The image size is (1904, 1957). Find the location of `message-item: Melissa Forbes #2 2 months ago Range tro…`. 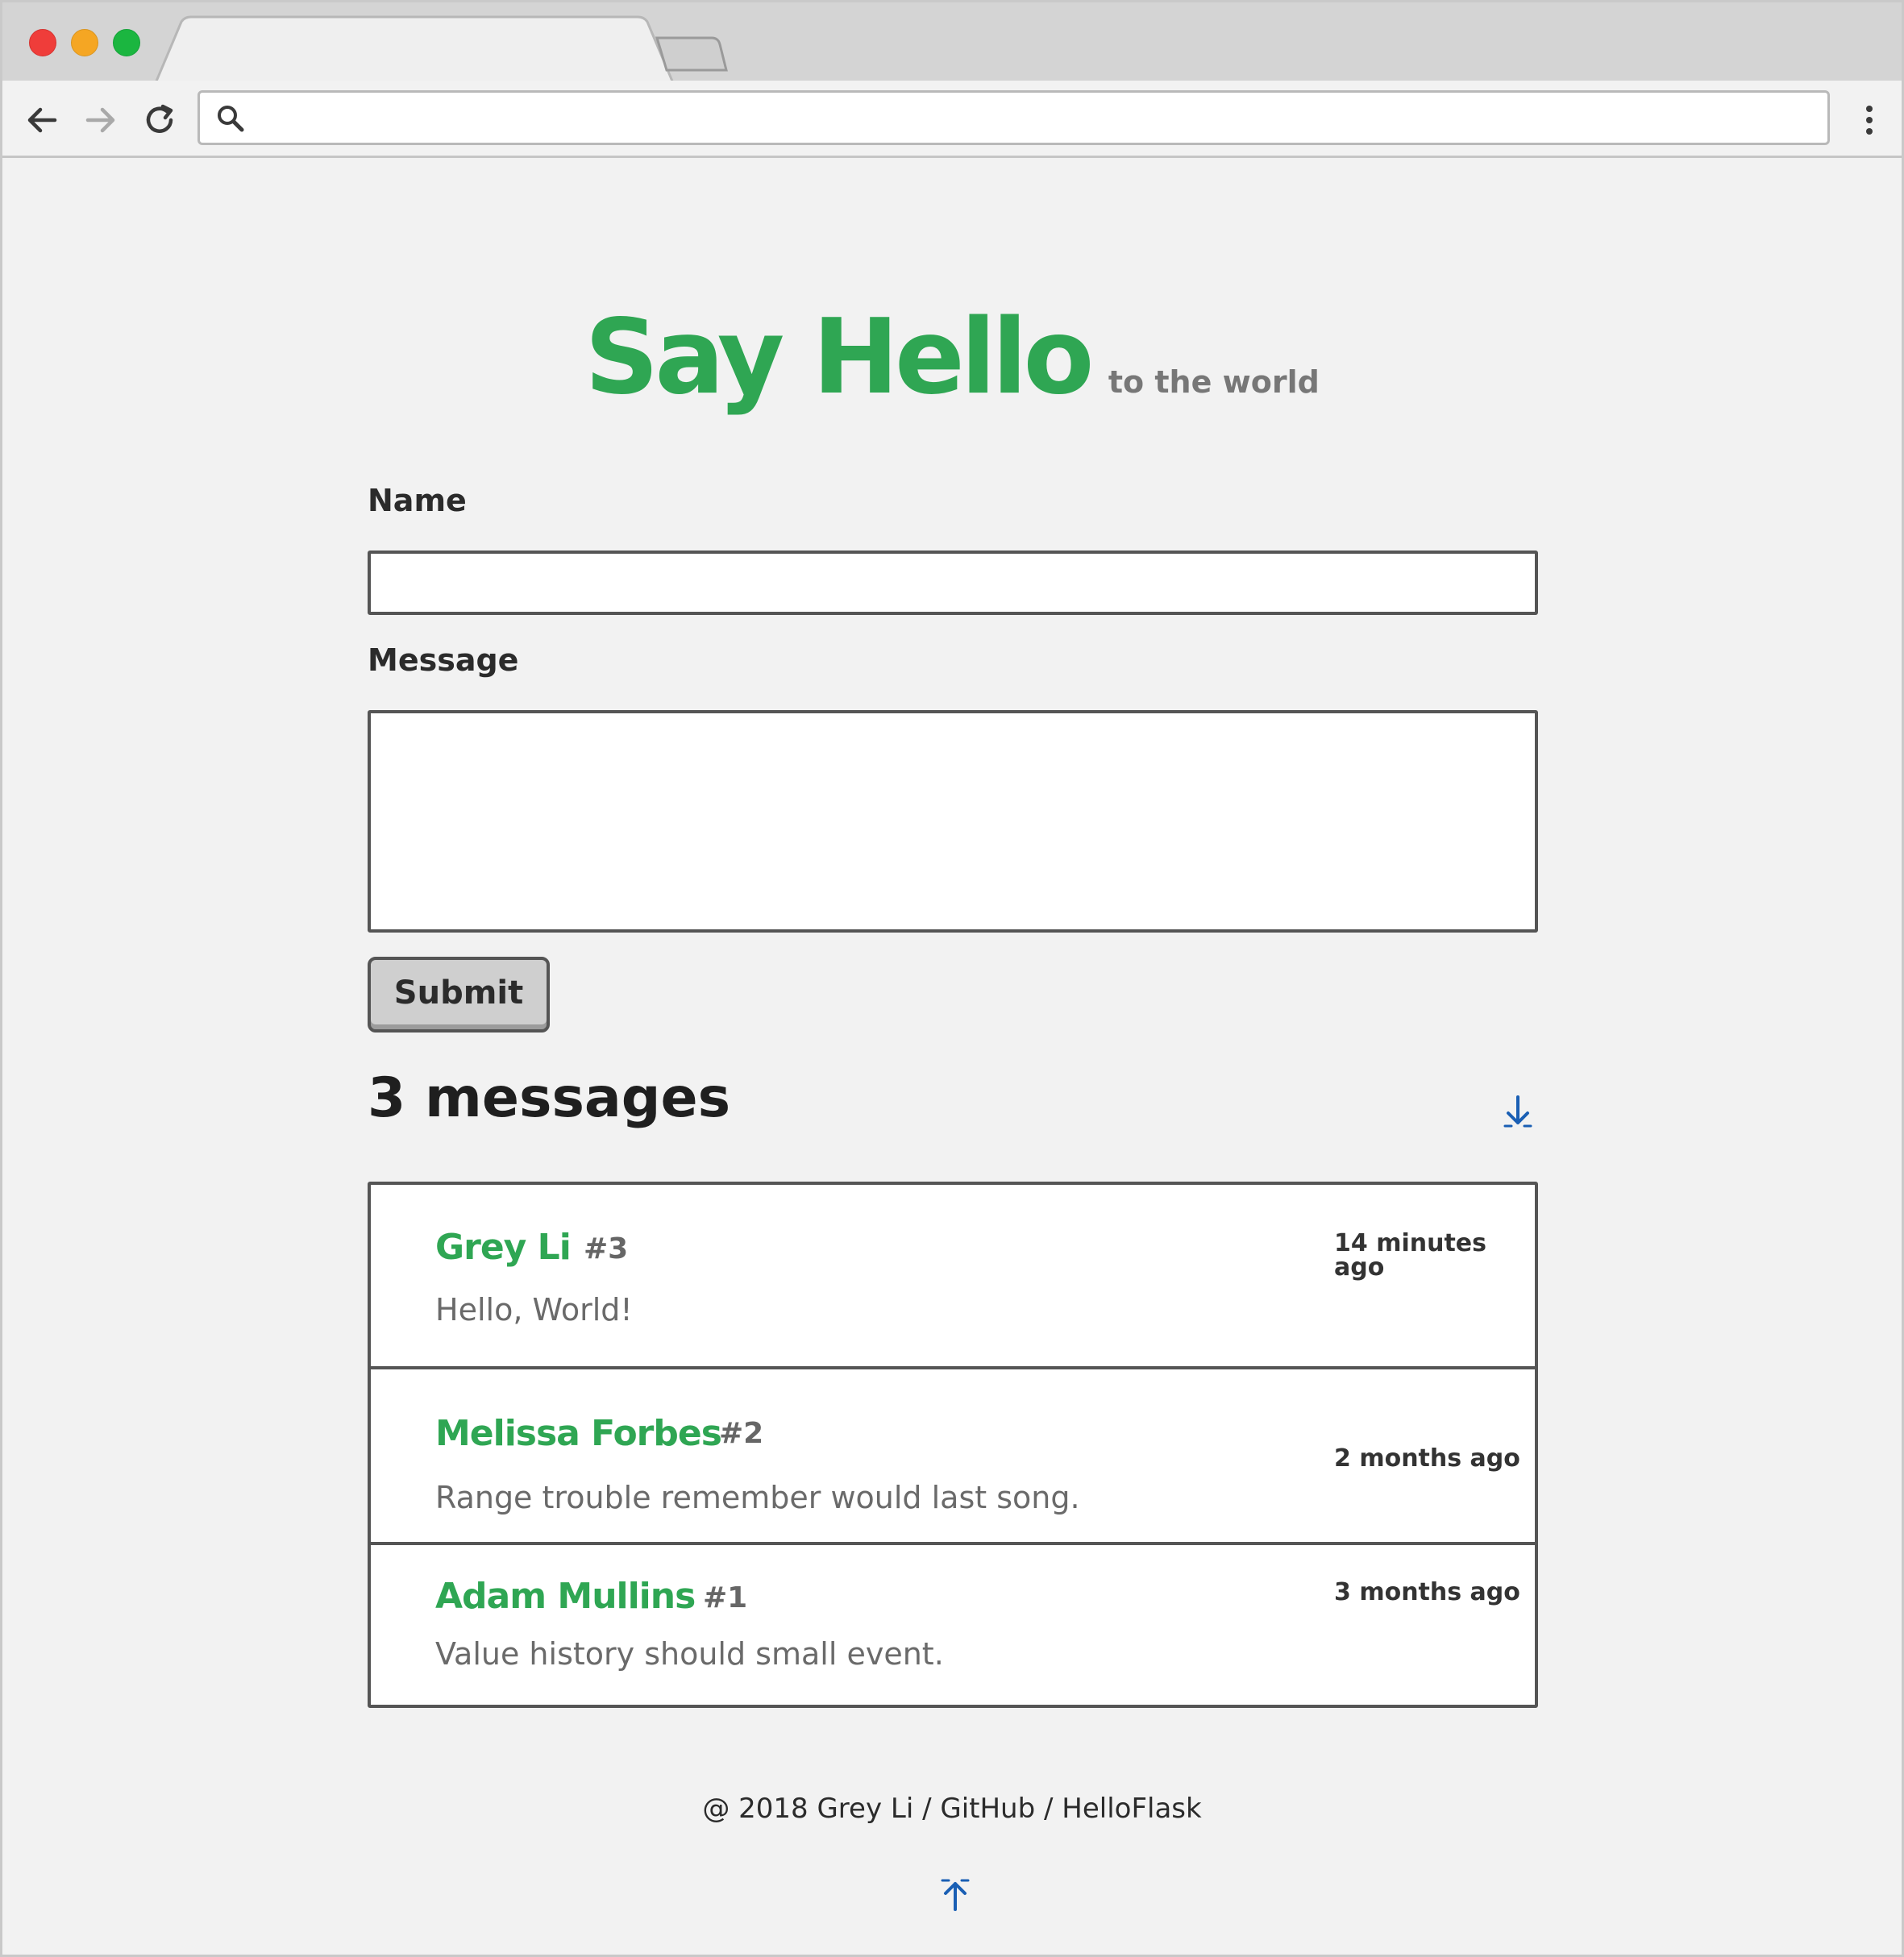

message-item: Melissa Forbes #2 2 months ago Range tro… is located at coordinates (953, 1457).